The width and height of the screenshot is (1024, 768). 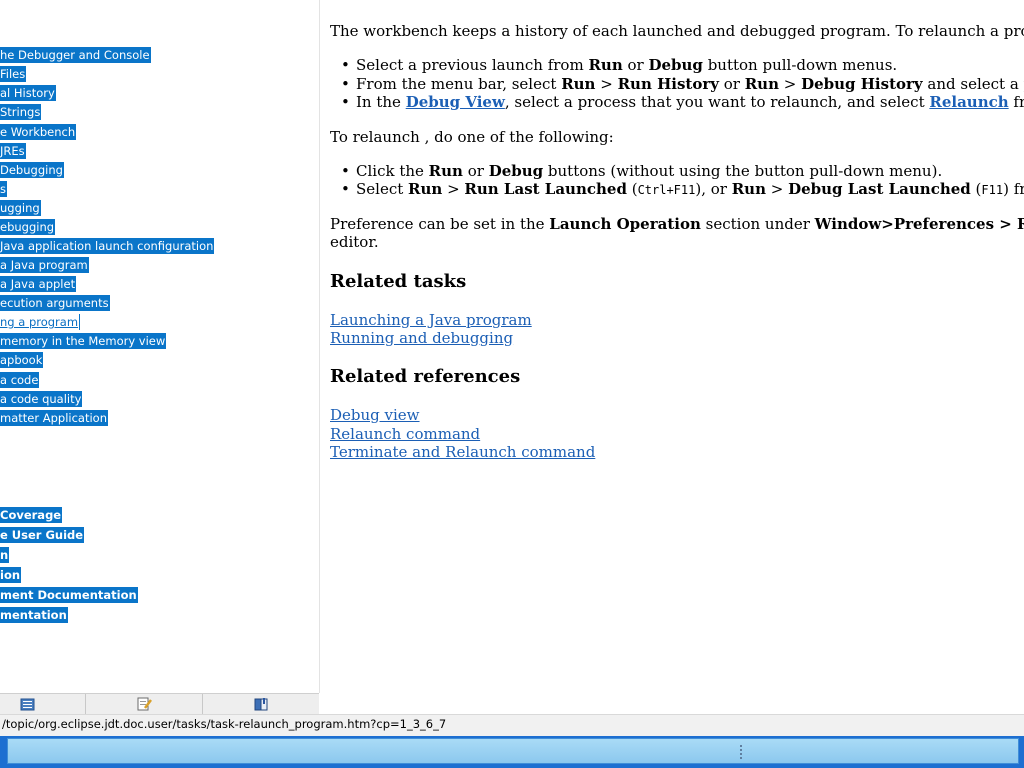 I want to click on toc-item: a code quality, so click(x=41, y=399).